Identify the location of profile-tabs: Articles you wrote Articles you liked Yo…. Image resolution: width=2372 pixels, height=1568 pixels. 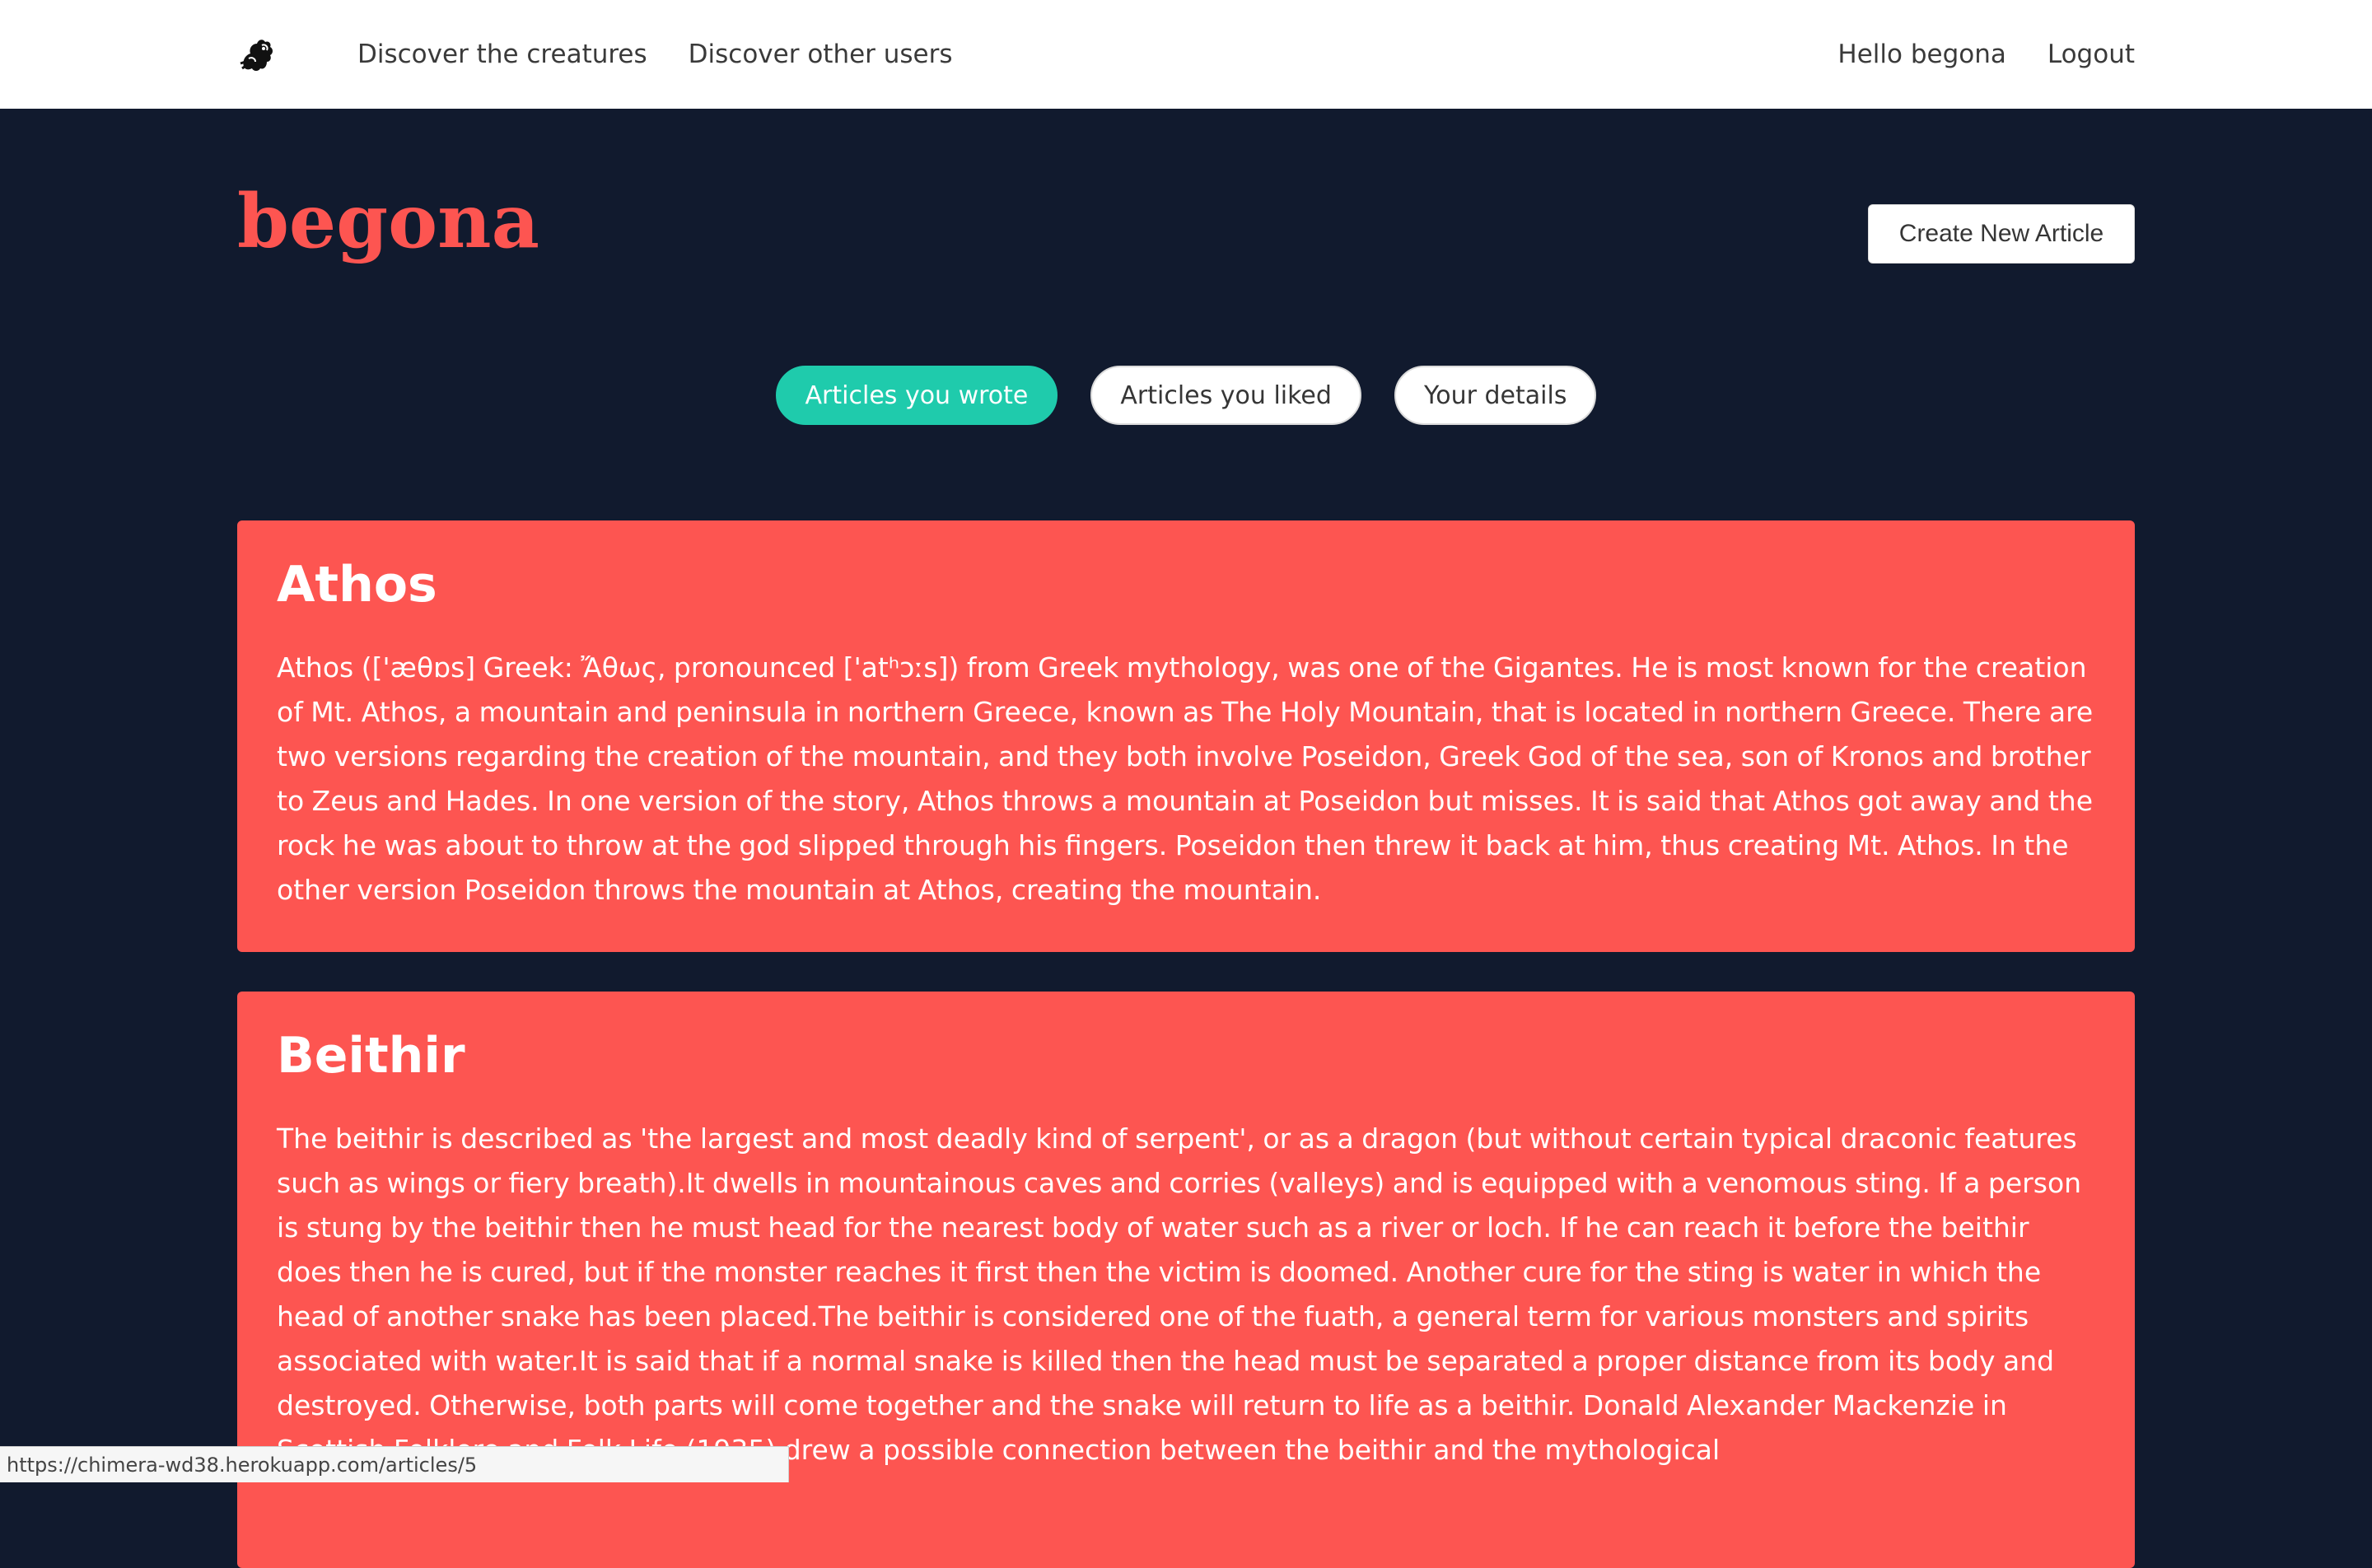
(1186, 395).